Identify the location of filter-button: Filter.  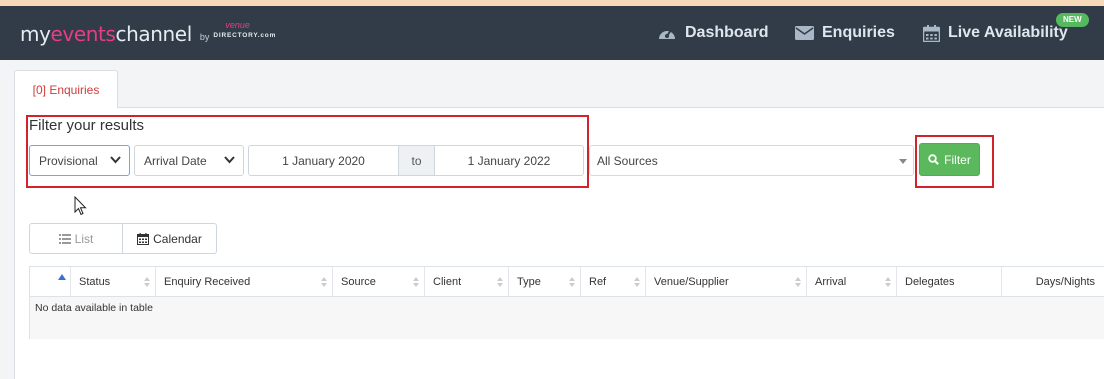
(949, 159).